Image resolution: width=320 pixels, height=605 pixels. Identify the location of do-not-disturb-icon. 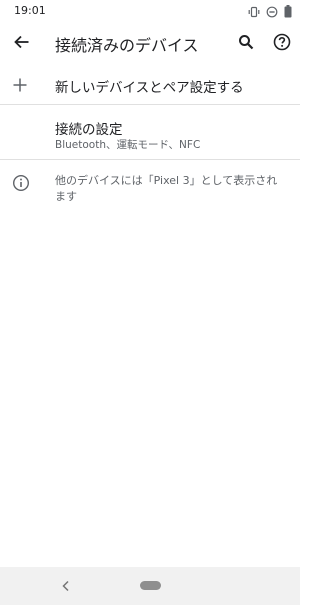
(272, 12).